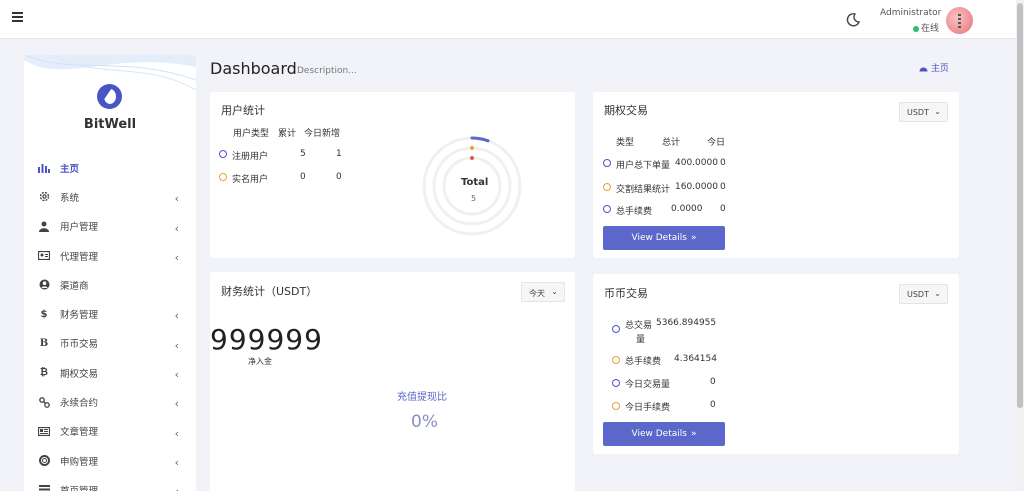  What do you see at coordinates (693, 434) in the screenshot?
I see `double-chevron-right-icon: »` at bounding box center [693, 434].